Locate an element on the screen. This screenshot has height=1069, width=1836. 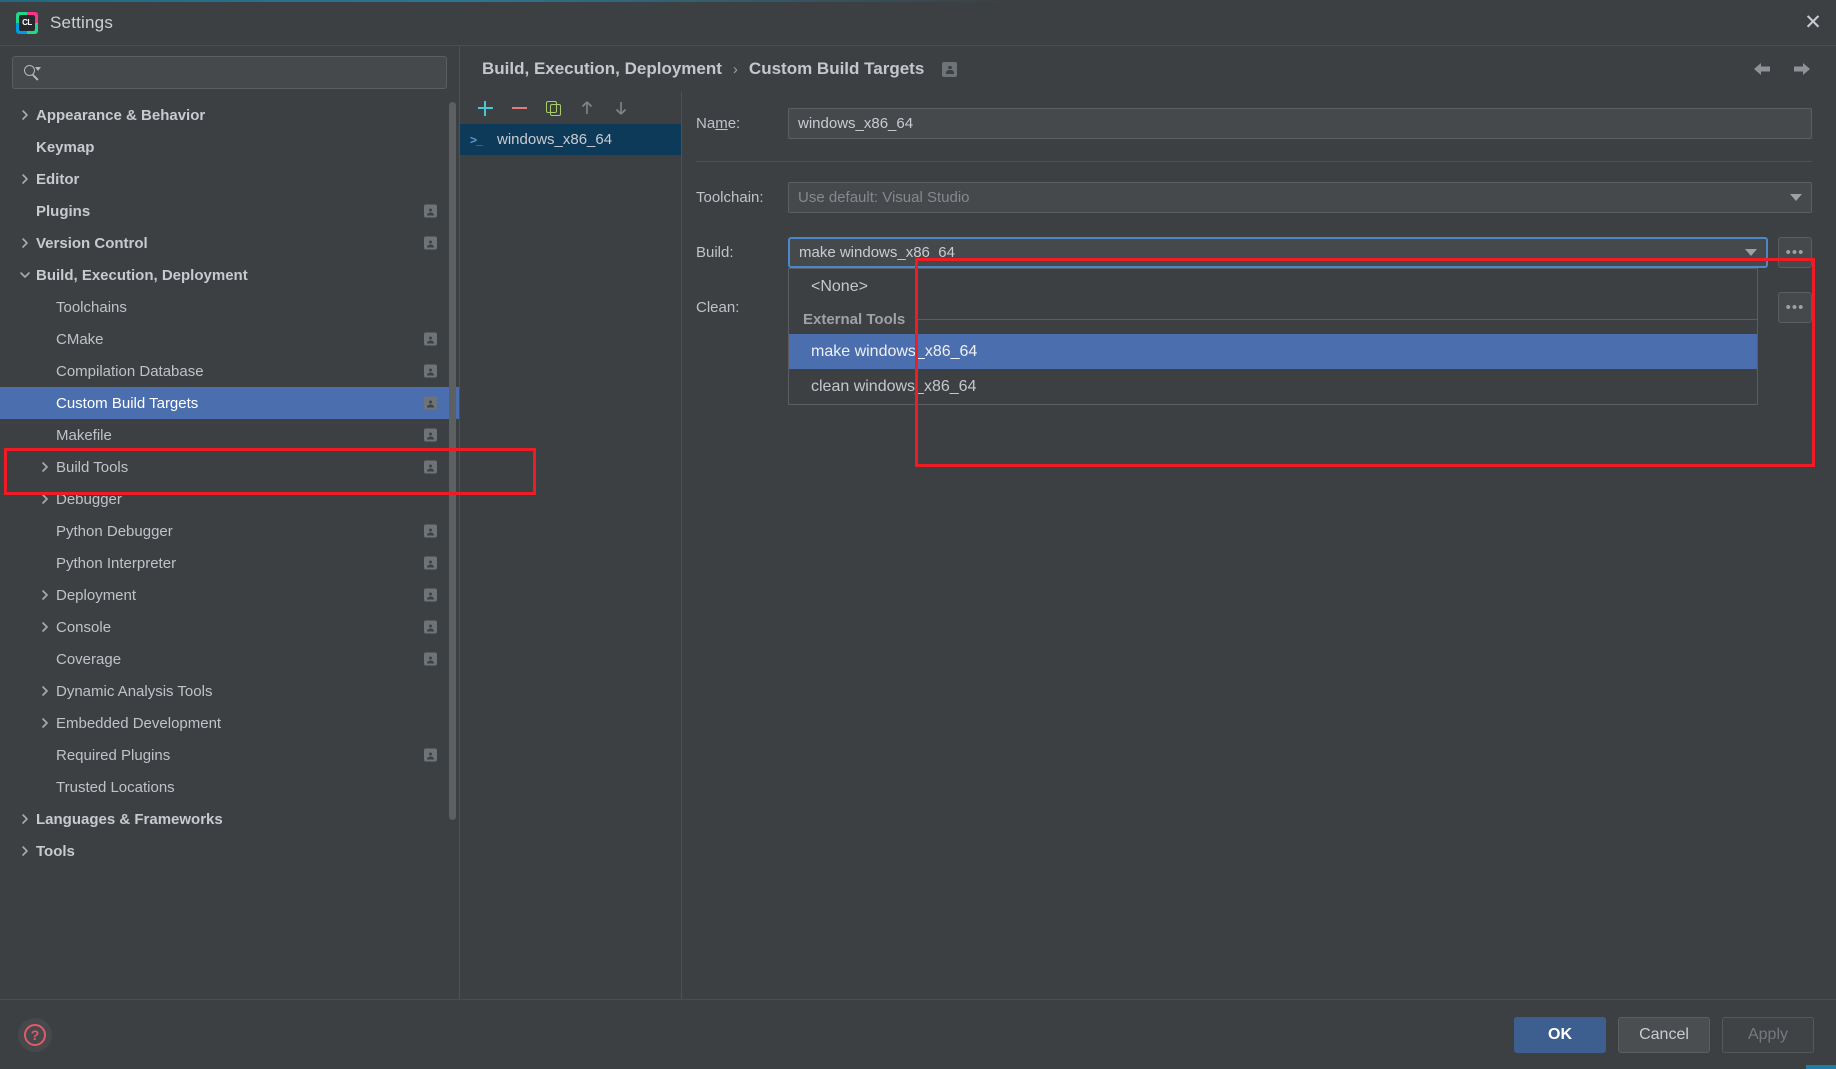
search-input is located at coordinates (243, 72).